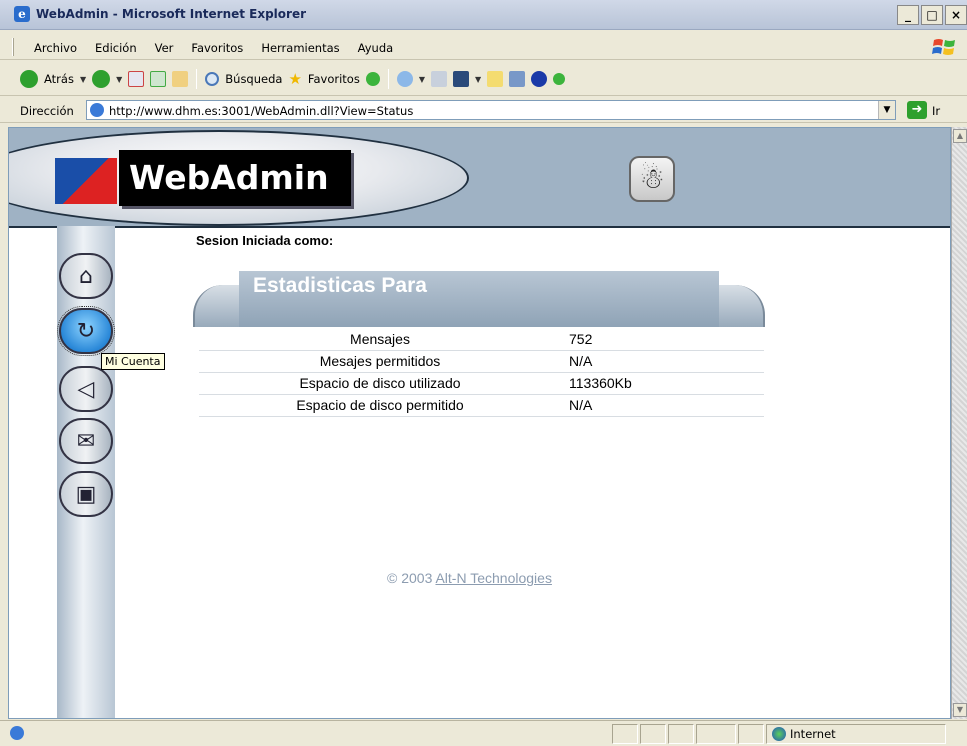  I want to click on tools-logo-icon, so click(86, 181).